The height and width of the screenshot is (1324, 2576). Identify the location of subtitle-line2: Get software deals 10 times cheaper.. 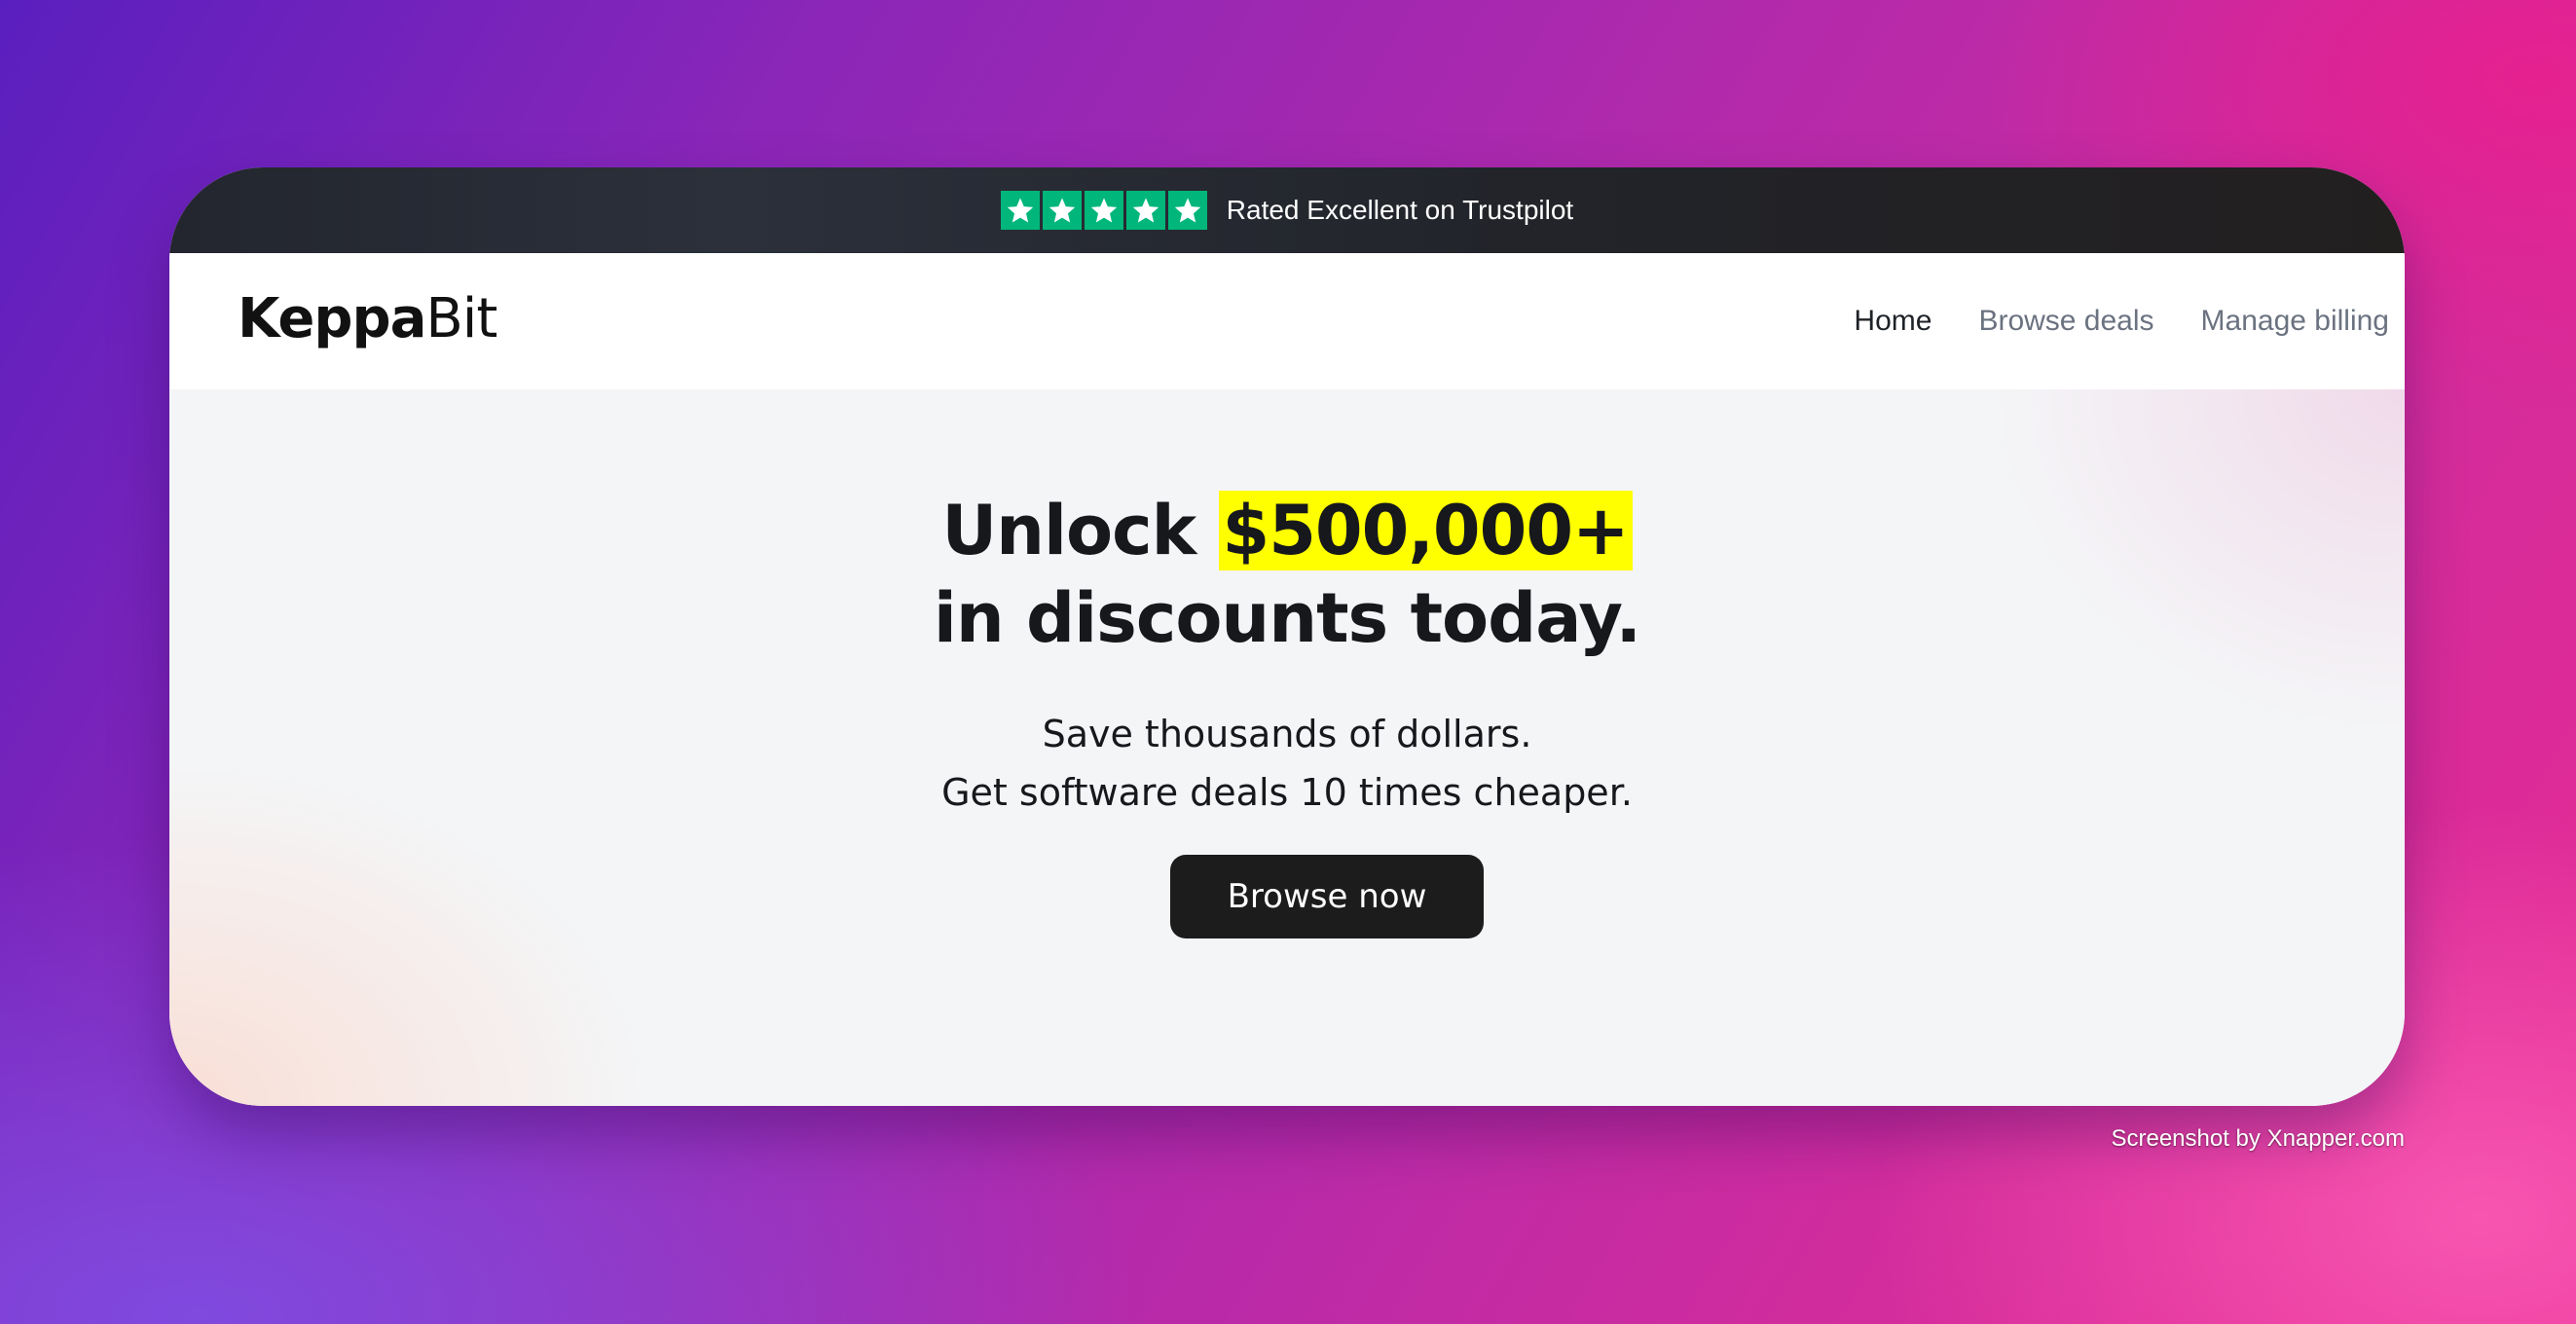
(1287, 793).